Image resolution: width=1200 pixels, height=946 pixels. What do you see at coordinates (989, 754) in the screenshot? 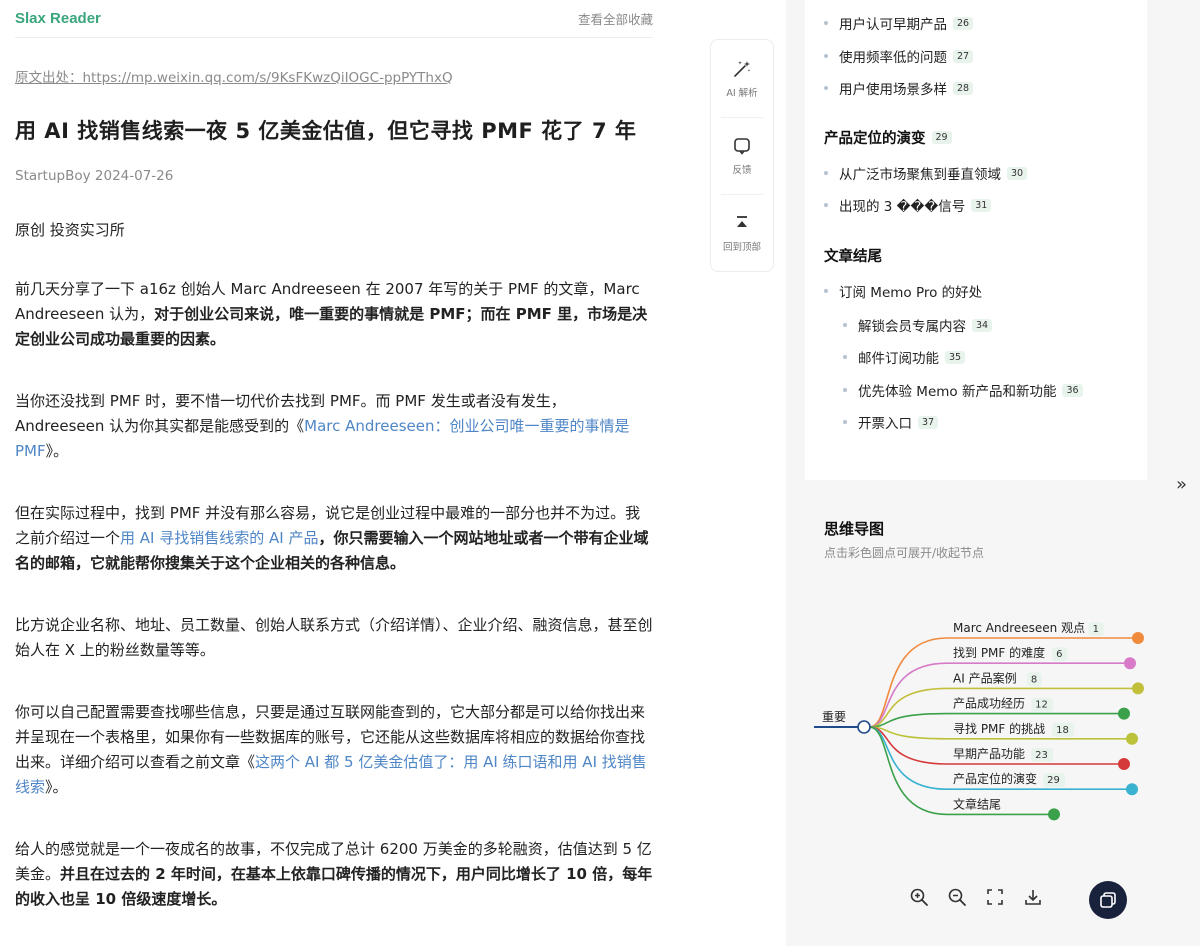
I see `mindmap-node-label: 早期产品功能` at bounding box center [989, 754].